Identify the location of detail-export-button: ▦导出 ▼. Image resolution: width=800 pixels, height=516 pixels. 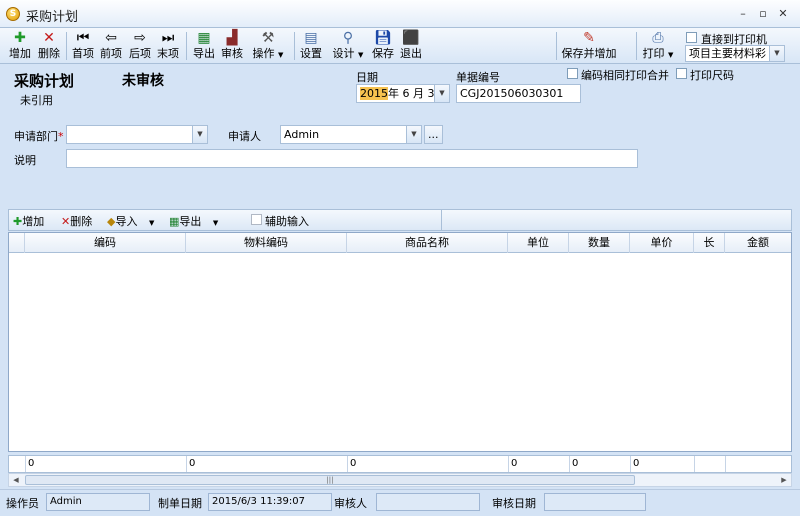
(193, 221).